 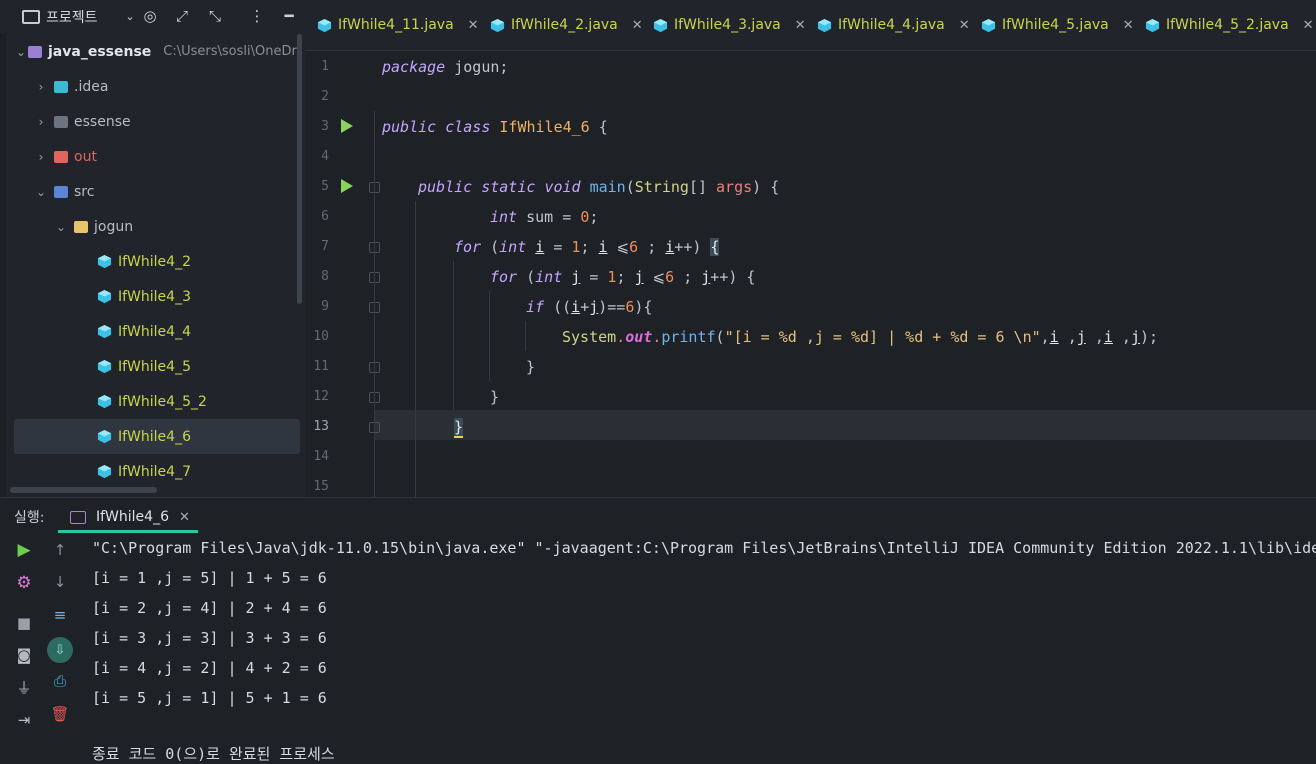 I want to click on tree-item-ifwhile4-2: IfWhile4_2, so click(x=152, y=261).